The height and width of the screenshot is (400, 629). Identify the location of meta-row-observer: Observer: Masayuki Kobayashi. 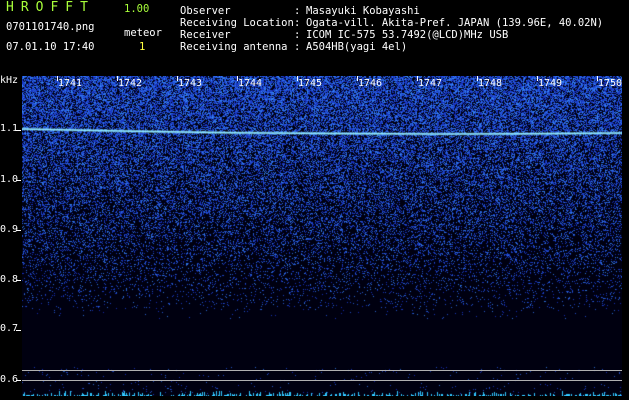
(391, 11).